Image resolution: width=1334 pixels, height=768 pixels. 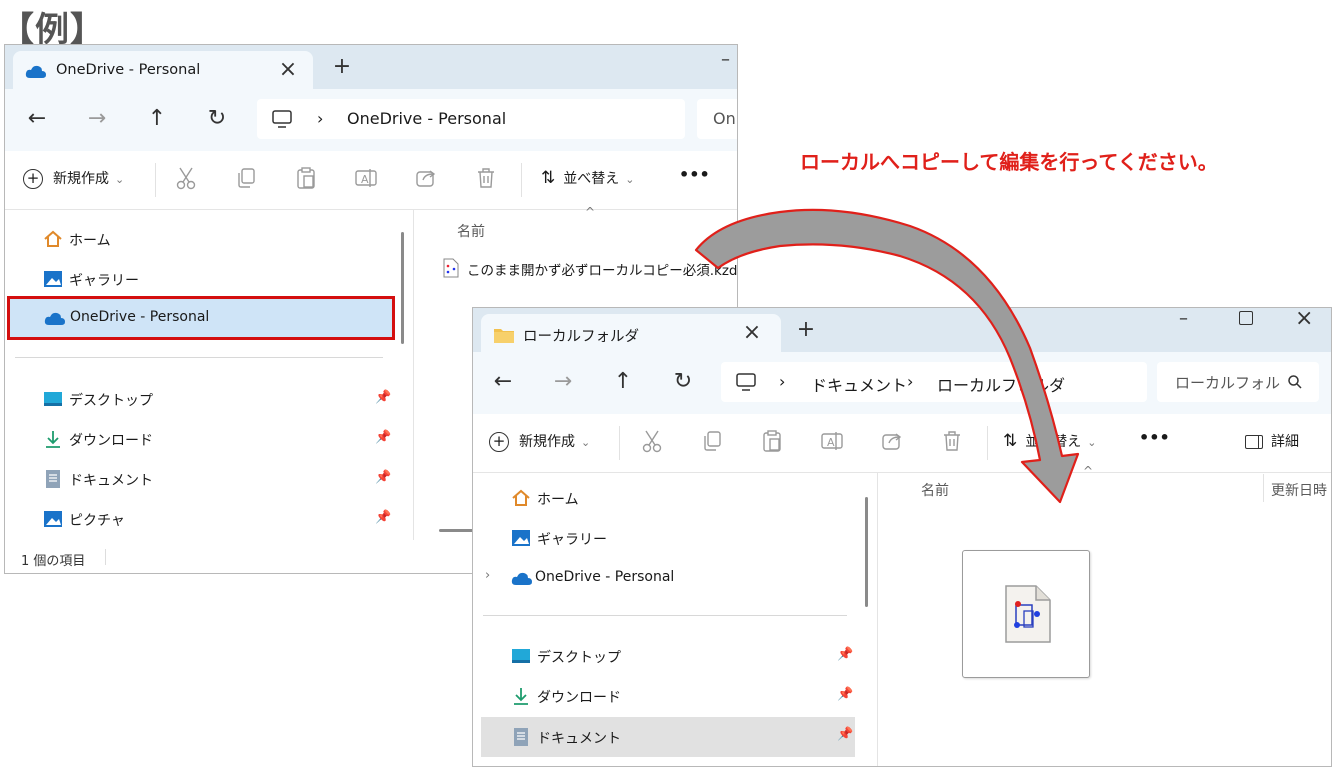 What do you see at coordinates (1238, 382) in the screenshot?
I see `search-box: ローカルフォル` at bounding box center [1238, 382].